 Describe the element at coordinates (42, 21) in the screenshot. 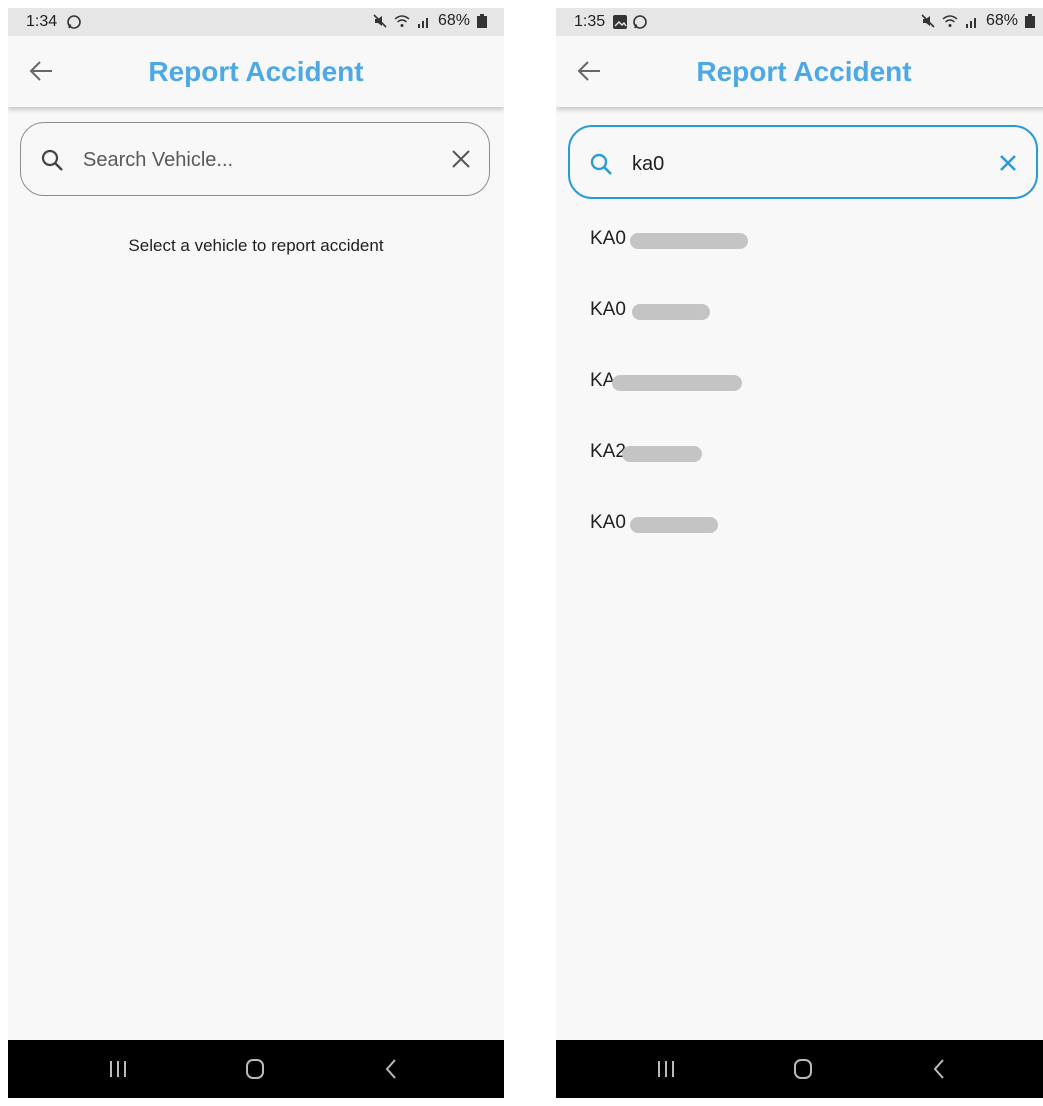

I see `status-time: 1:34` at that location.